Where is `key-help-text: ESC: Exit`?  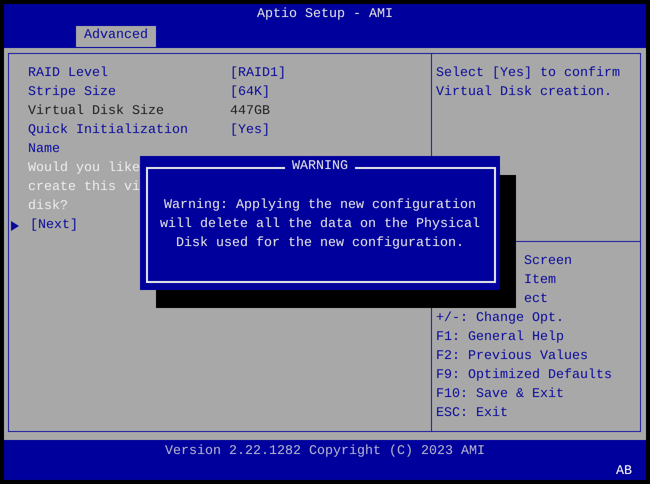
key-help-text: ESC: Exit is located at coordinates (472, 414).